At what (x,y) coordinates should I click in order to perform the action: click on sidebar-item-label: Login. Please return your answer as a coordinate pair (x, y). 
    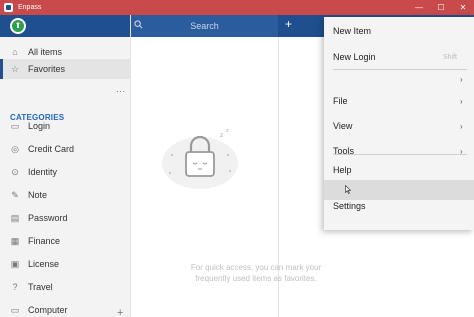
    Looking at the image, I should click on (39, 126).